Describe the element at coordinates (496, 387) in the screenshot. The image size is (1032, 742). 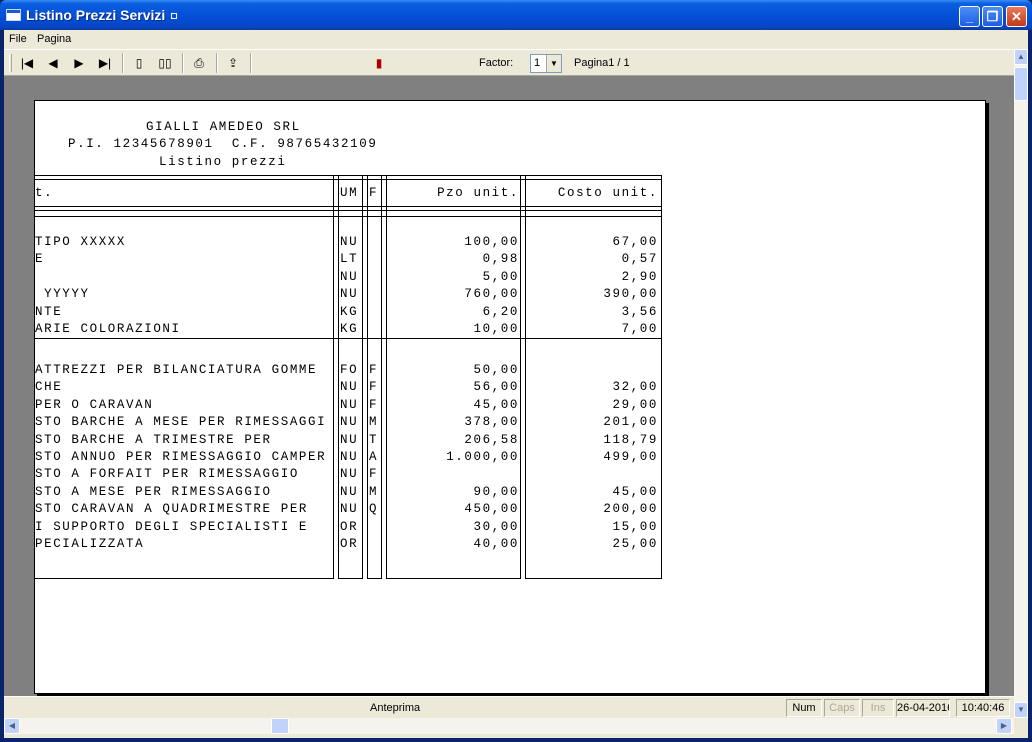
I see `cell-price: 56,00` at that location.